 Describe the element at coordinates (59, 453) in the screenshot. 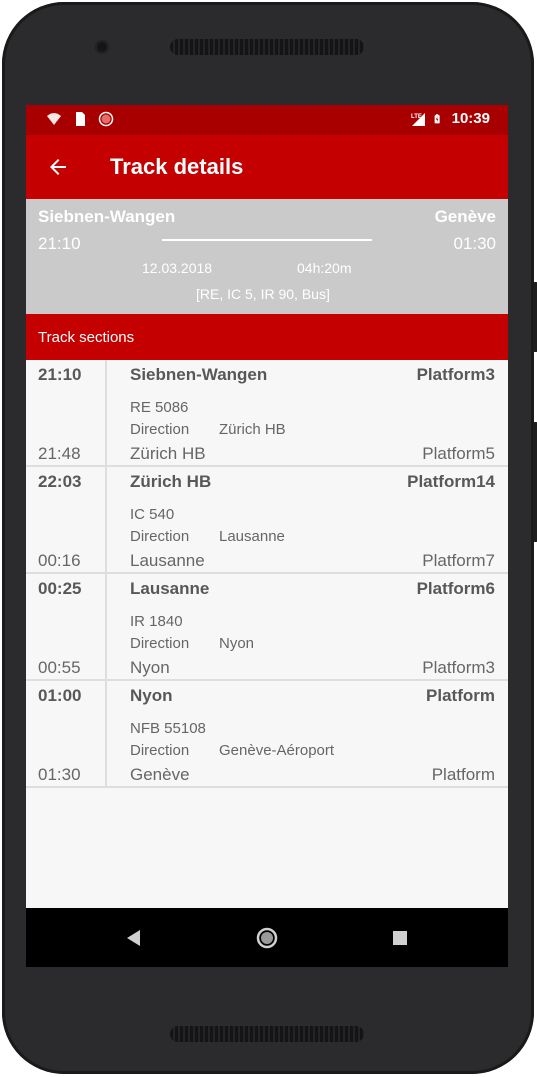

I see `section-arrival-time: 21:48` at that location.